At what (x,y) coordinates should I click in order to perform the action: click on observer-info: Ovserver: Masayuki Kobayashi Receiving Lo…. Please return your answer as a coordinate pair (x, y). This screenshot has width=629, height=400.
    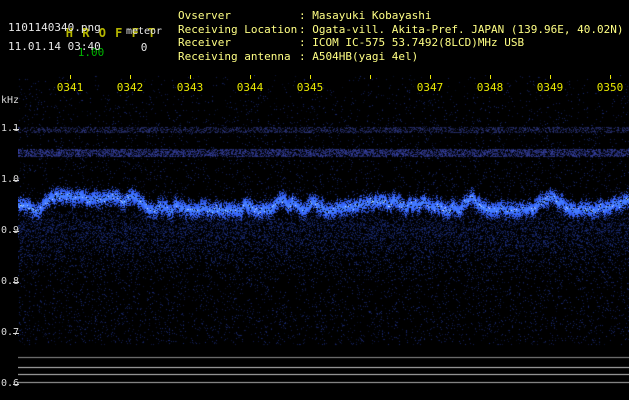
    Looking at the image, I should click on (401, 36).